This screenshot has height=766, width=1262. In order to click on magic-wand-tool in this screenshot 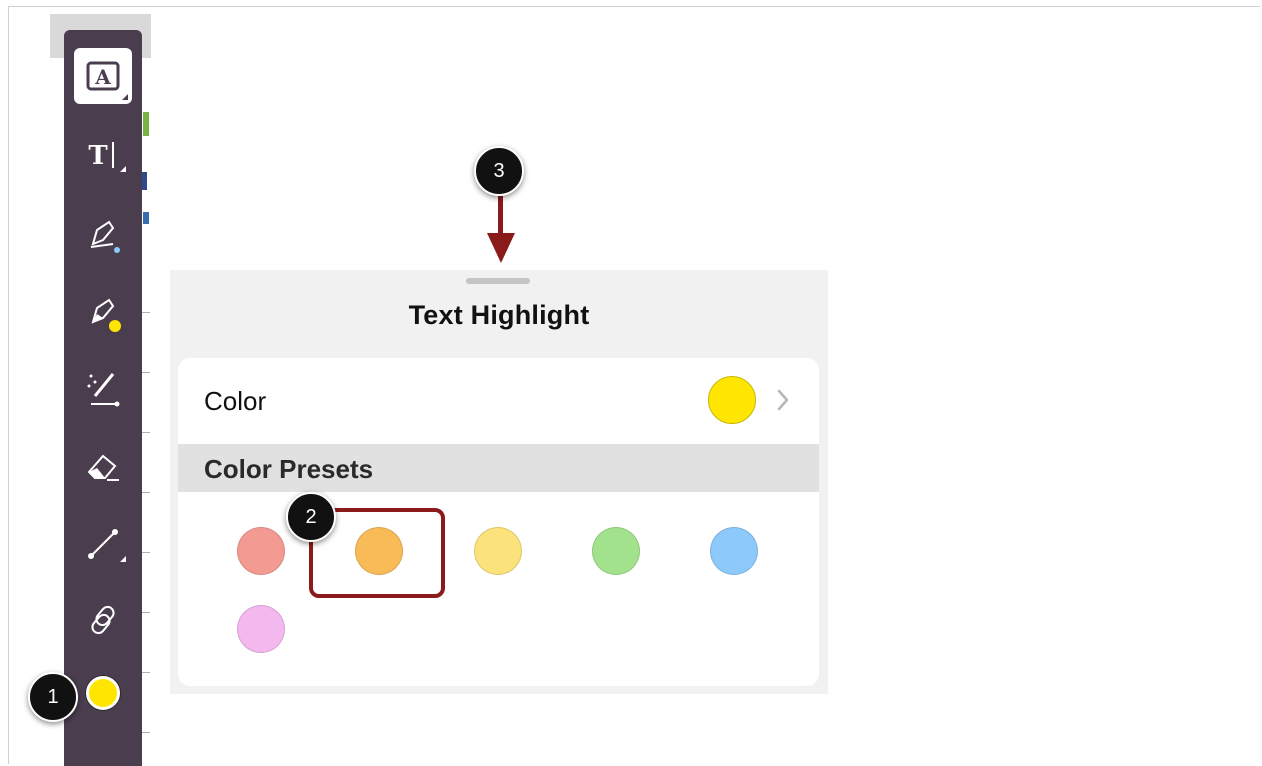, I will do `click(103, 388)`.